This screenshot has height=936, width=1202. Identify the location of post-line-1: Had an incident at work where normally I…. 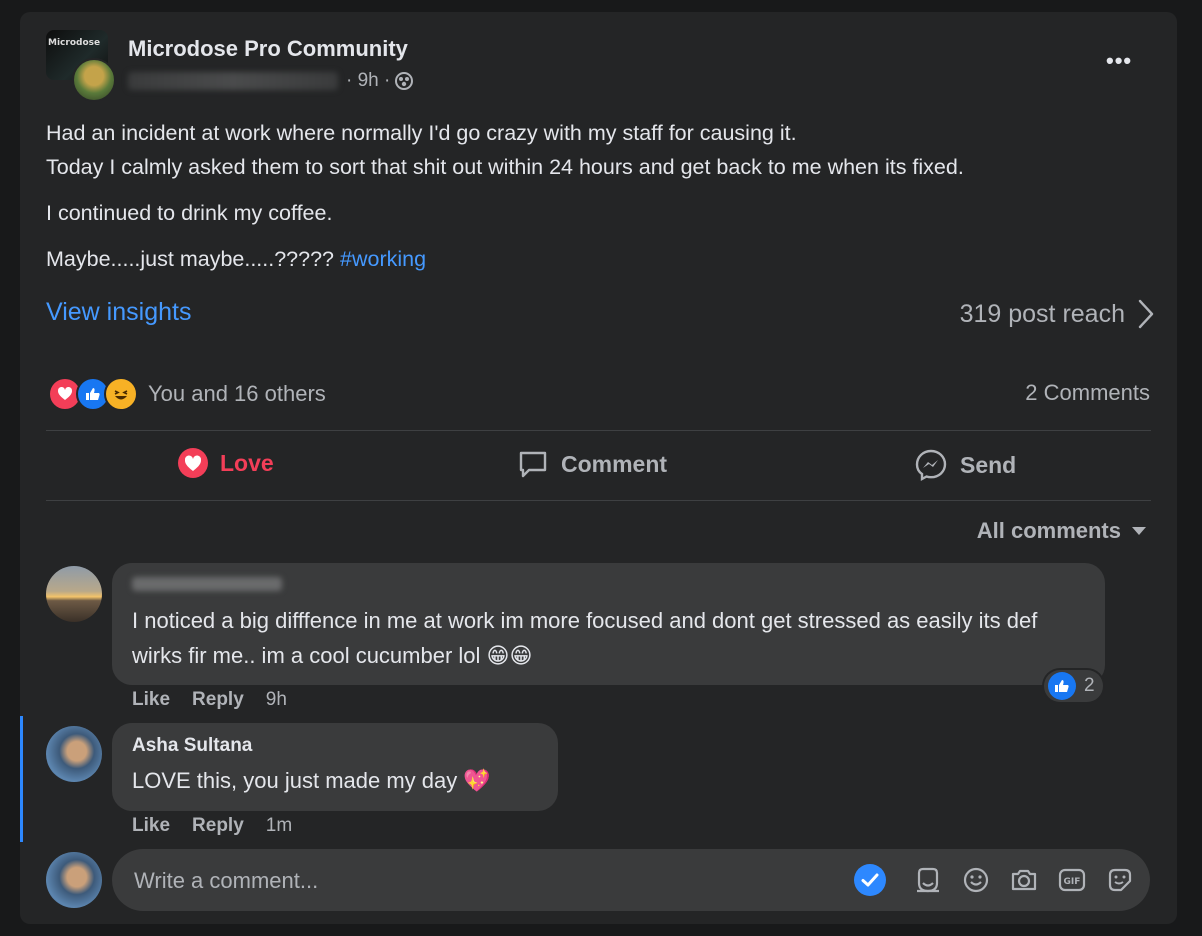
(421, 133).